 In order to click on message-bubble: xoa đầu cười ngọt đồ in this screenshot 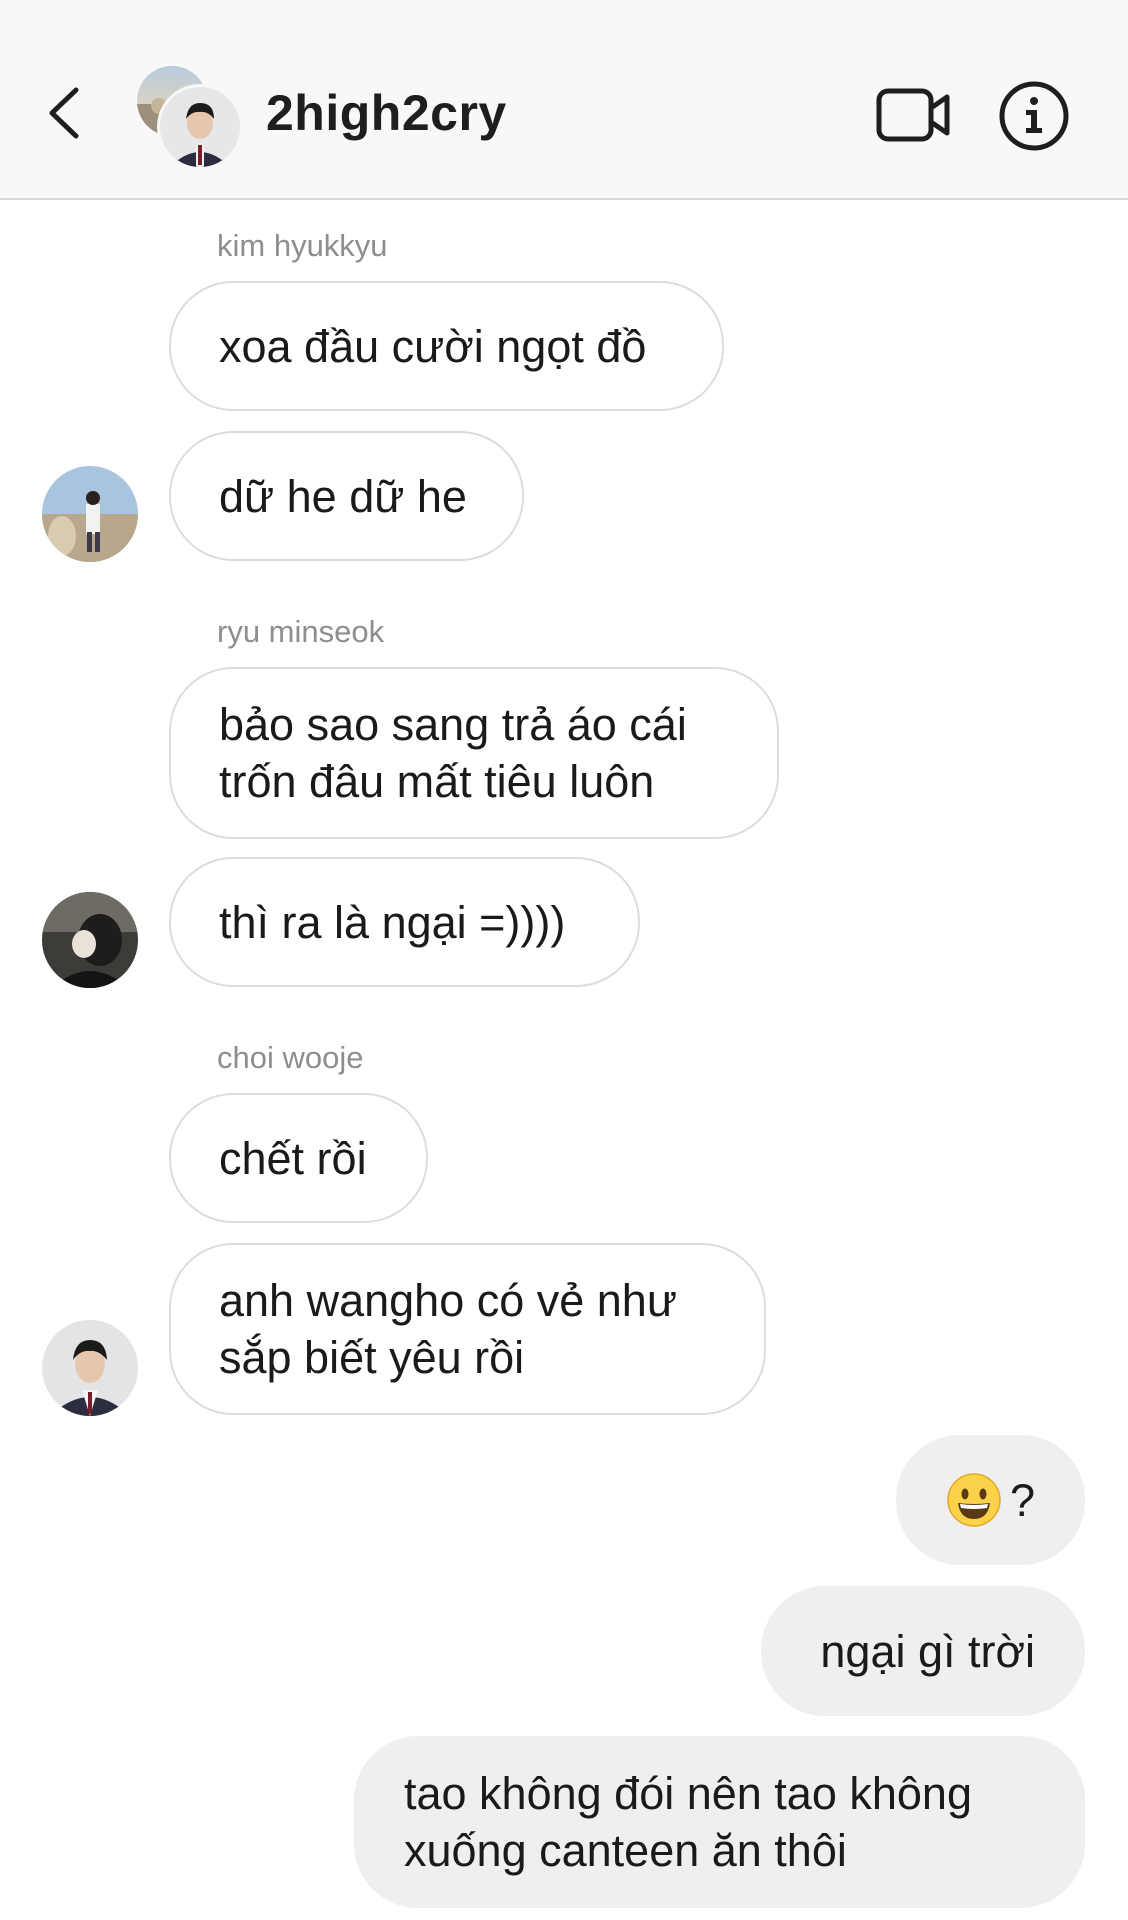, I will do `click(446, 346)`.